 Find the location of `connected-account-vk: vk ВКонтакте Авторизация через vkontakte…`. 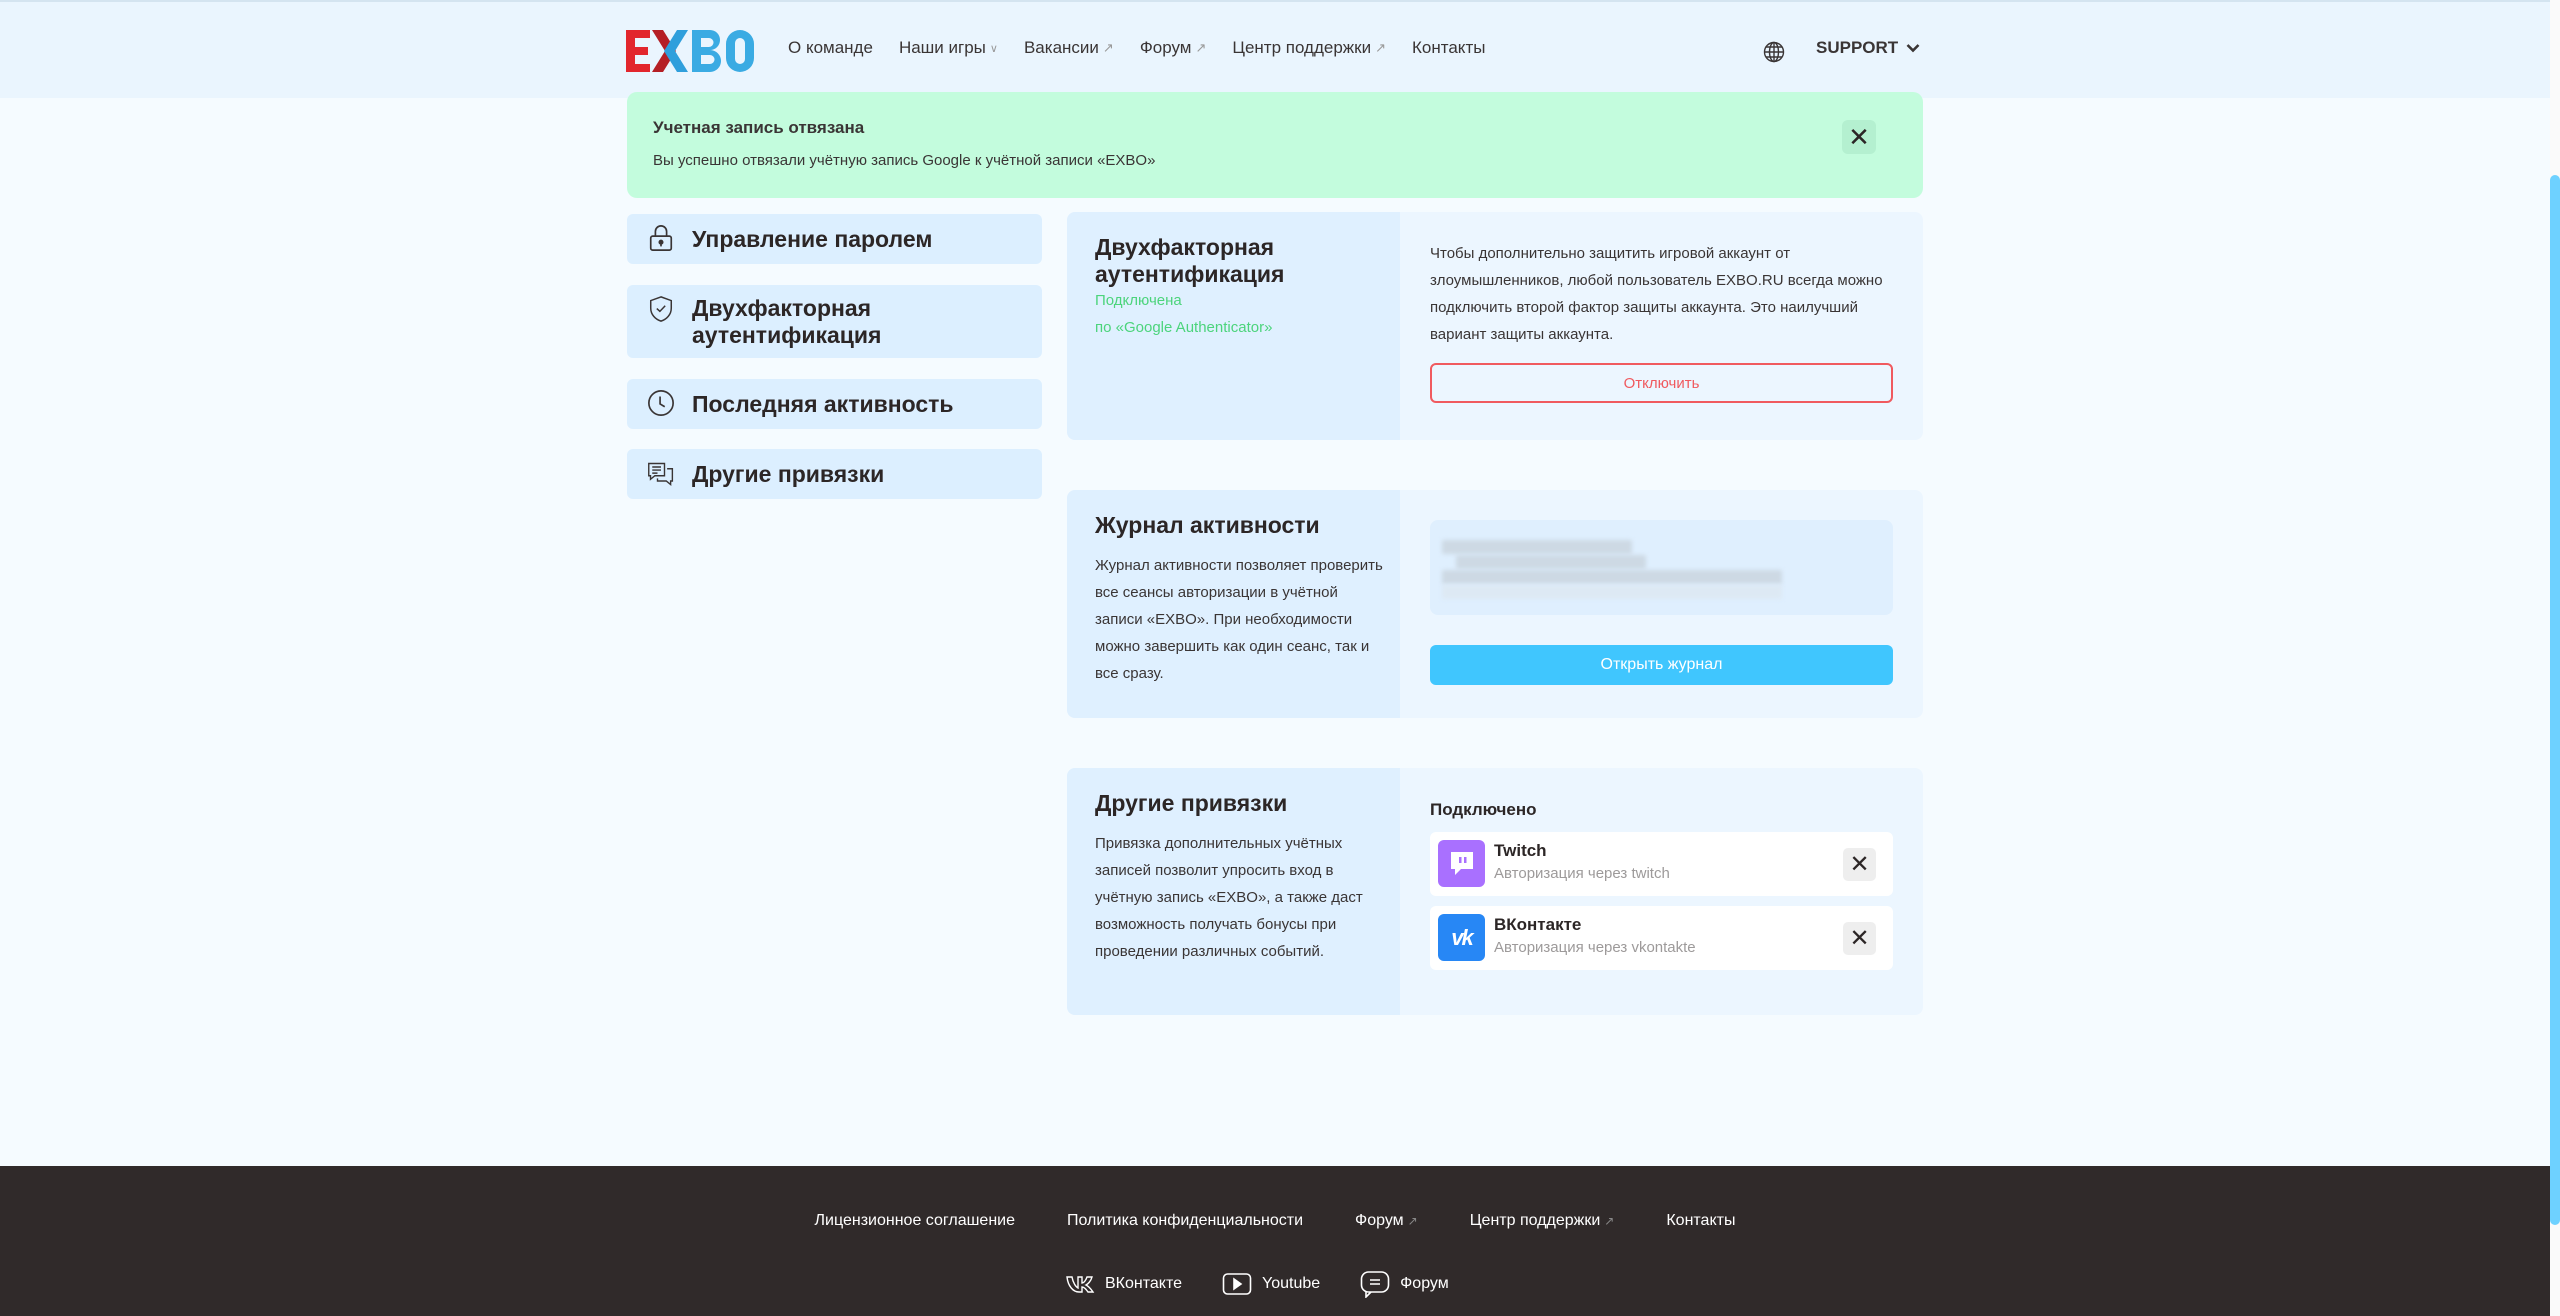

connected-account-vk: vk ВКонтакте Авторизация через vkontakte… is located at coordinates (1661, 938).